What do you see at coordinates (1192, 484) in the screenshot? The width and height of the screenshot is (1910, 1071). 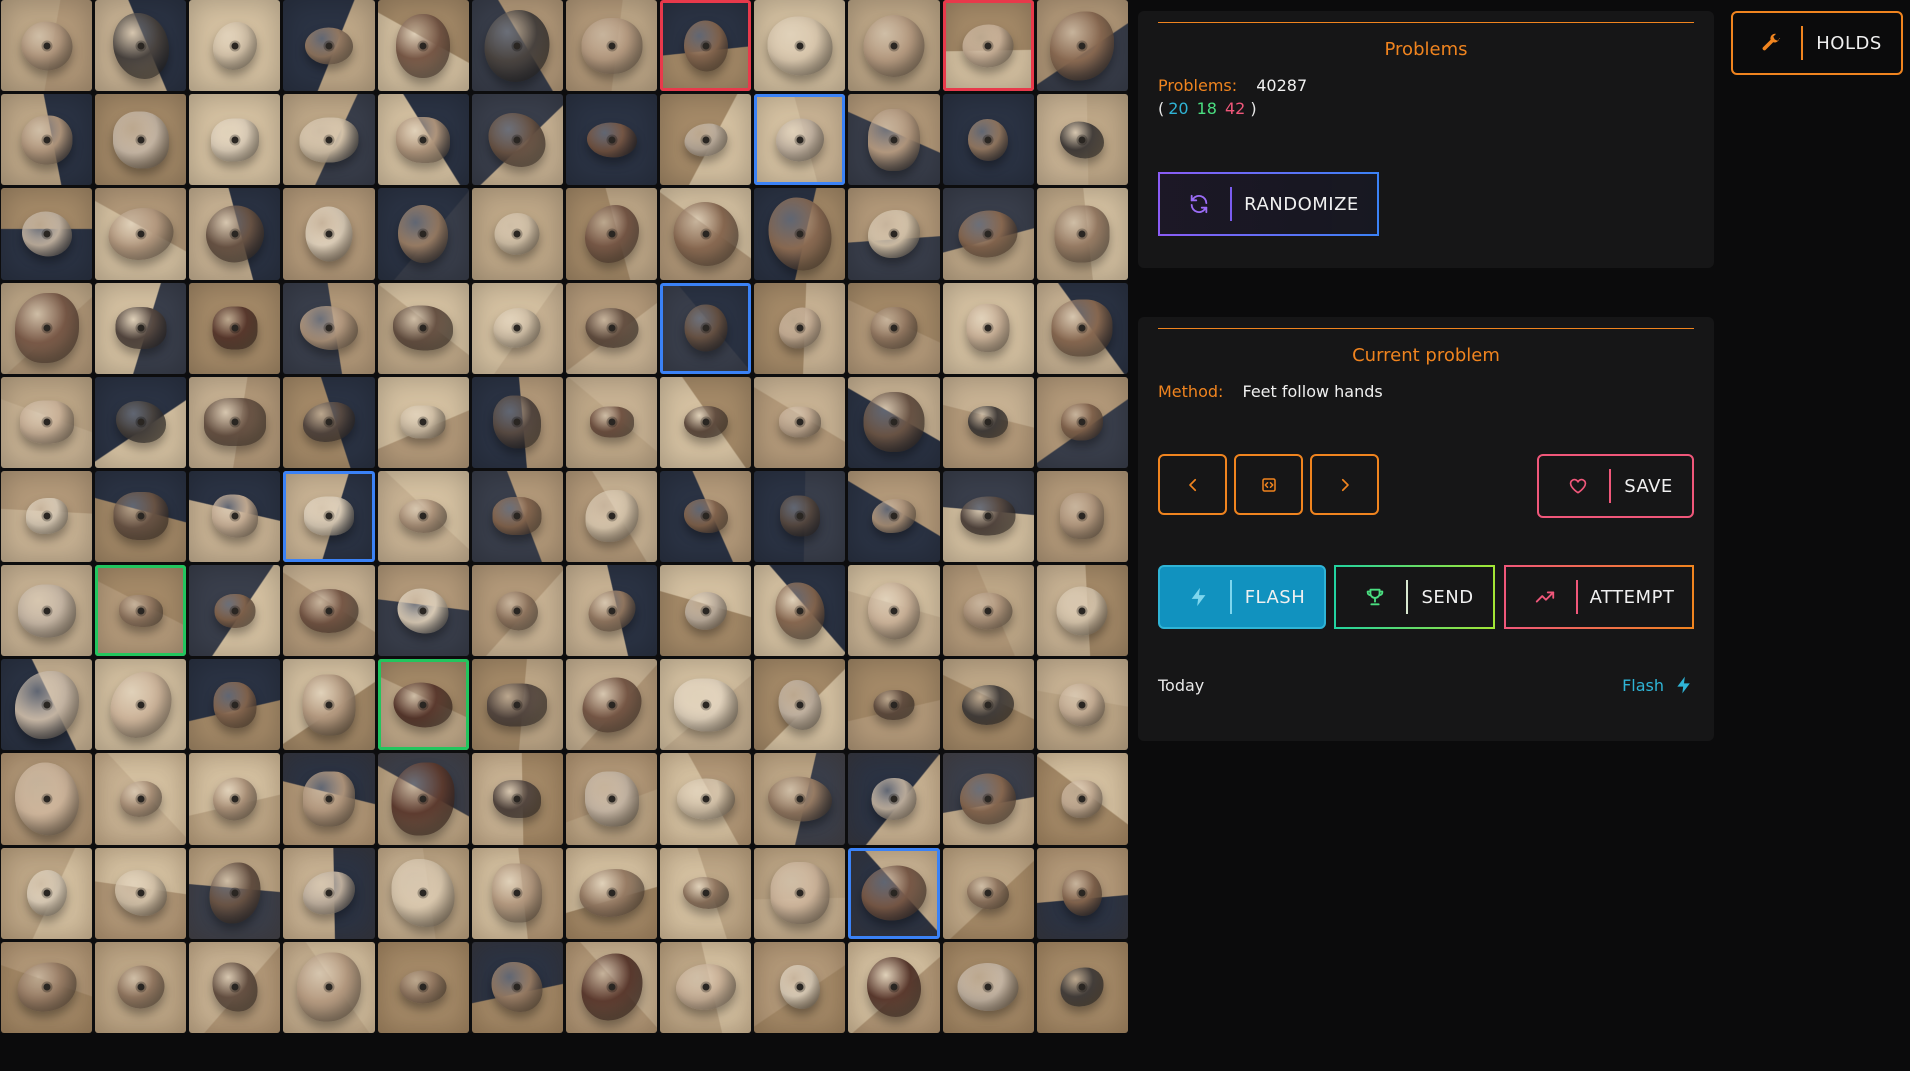 I see `previous-problem-button` at bounding box center [1192, 484].